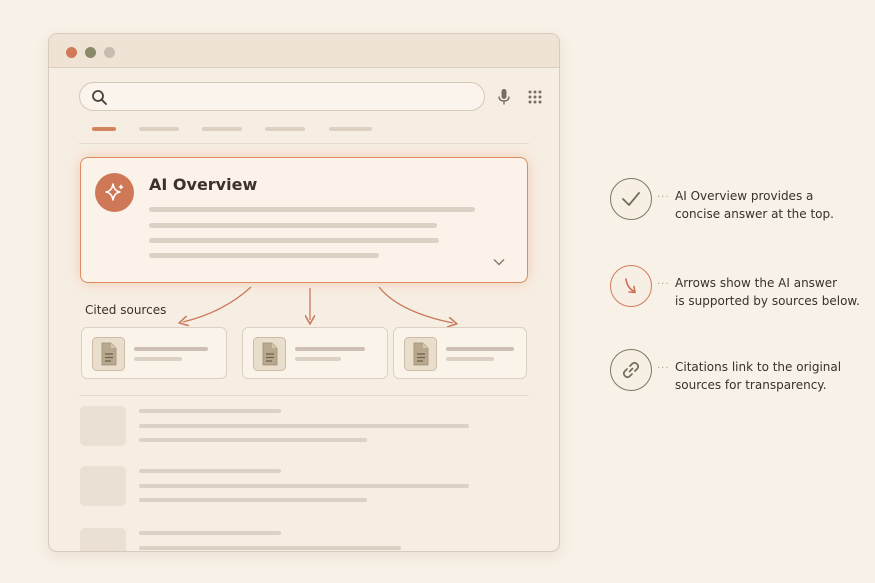 The image size is (875, 583). Describe the element at coordinates (304, 220) in the screenshot. I see `ai-overview-card: AI Overview` at that location.